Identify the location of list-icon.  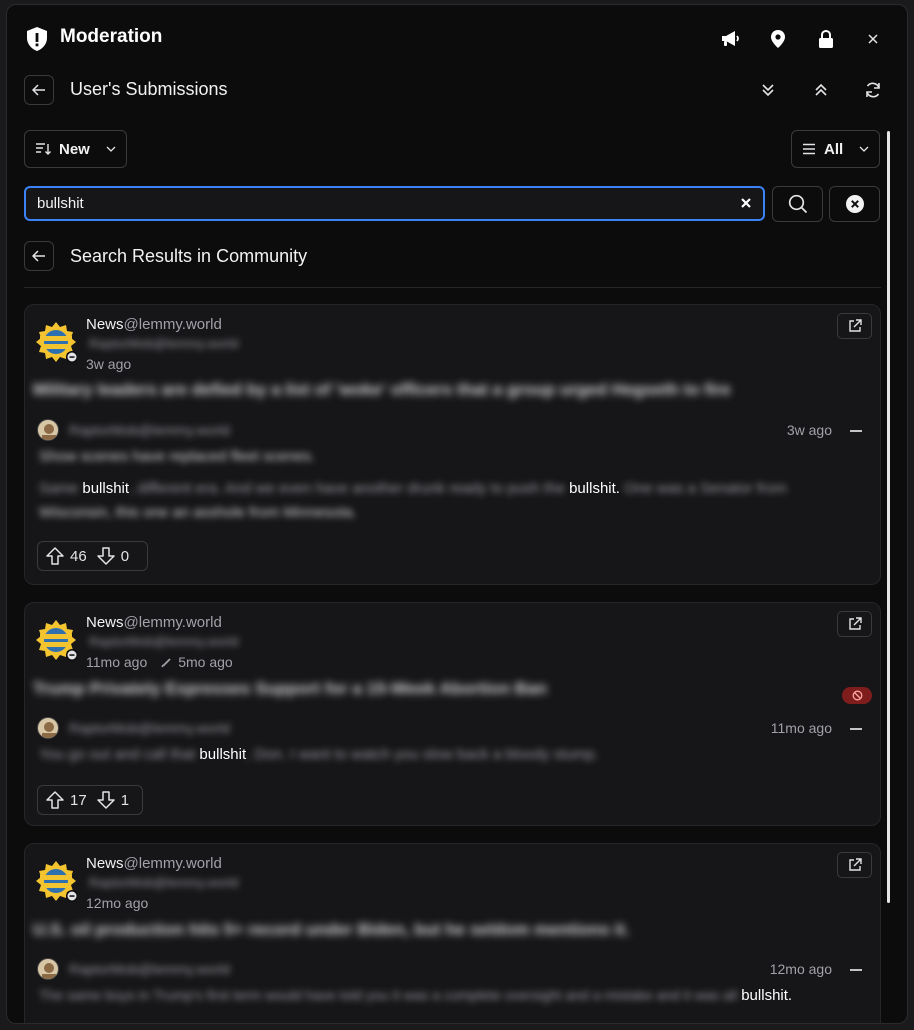
(809, 149).